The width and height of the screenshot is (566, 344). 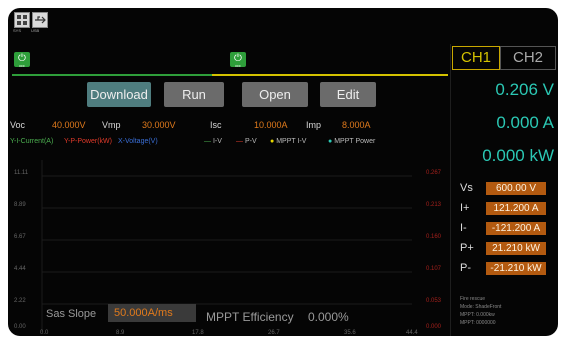 I want to click on x-tick: 35.6, so click(x=350, y=333).